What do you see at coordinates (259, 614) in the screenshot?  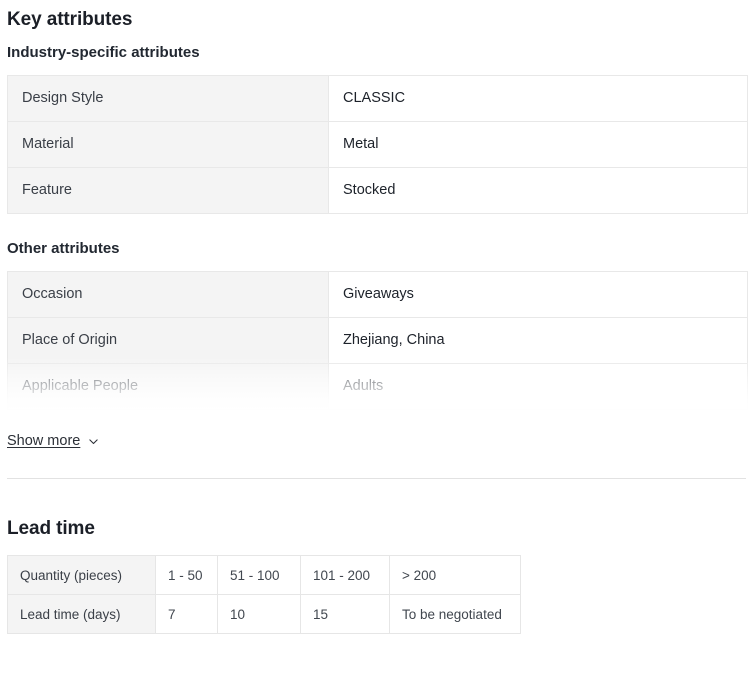 I see `lead-time-cell: 10` at bounding box center [259, 614].